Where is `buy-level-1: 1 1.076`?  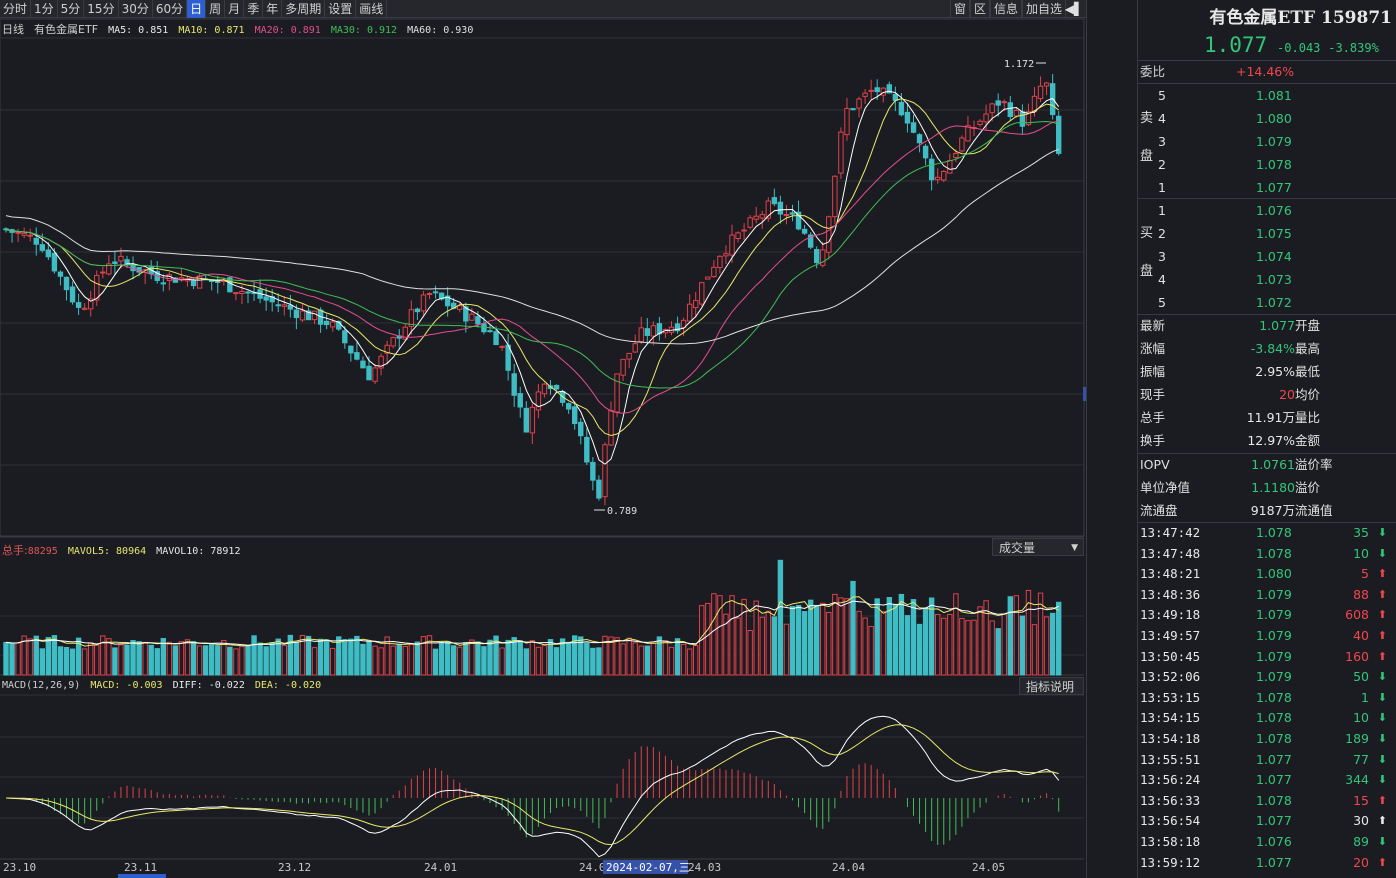 buy-level-1: 1 1.076 is located at coordinates (1267, 210).